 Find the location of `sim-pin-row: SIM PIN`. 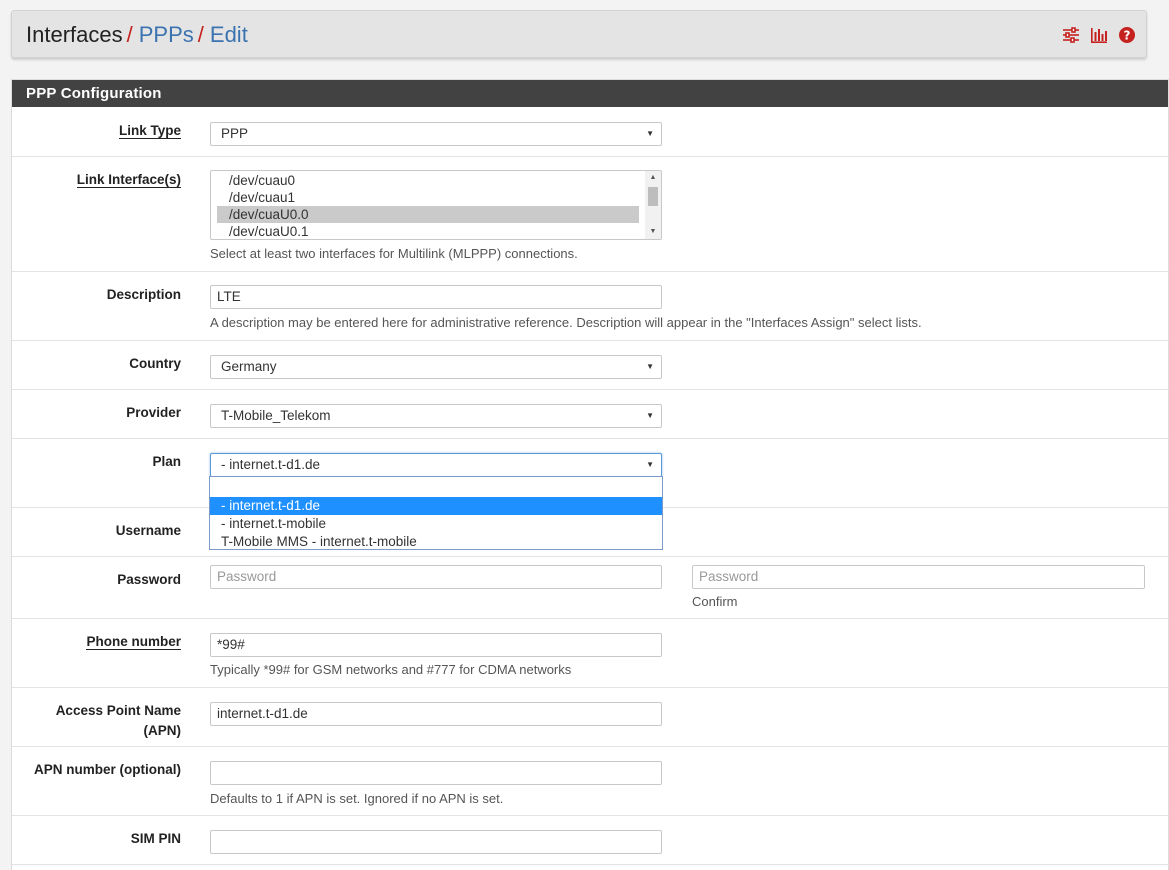

sim-pin-row: SIM PIN is located at coordinates (590, 840).